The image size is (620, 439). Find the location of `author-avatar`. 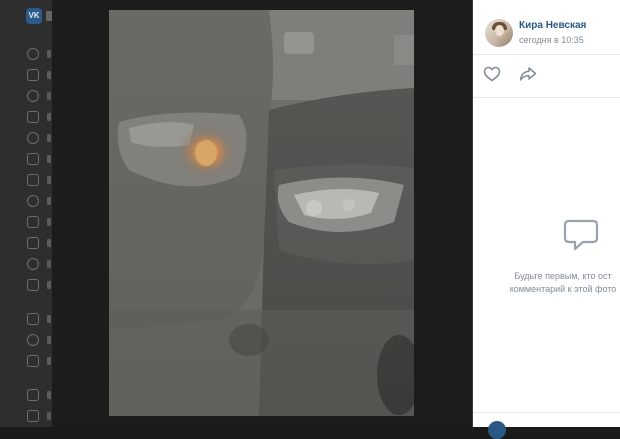

author-avatar is located at coordinates (499, 33).